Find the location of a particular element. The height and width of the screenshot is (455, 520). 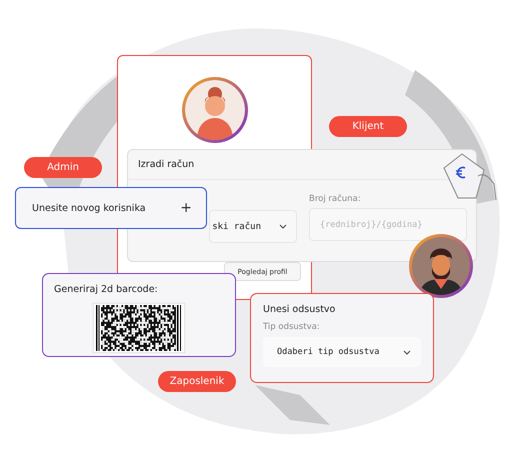

select-field: Odaberi tip odsustva is located at coordinates (342, 352).